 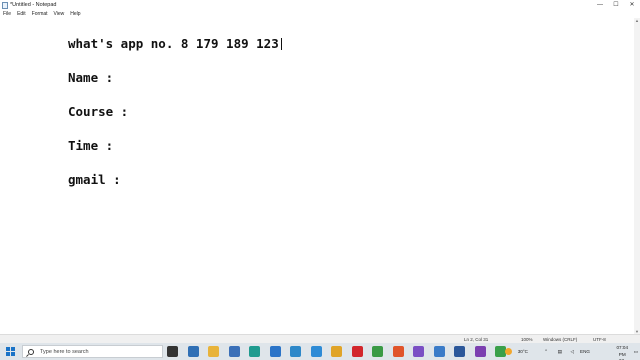 What do you see at coordinates (59, 14) in the screenshot?
I see `menu-view: View` at bounding box center [59, 14].